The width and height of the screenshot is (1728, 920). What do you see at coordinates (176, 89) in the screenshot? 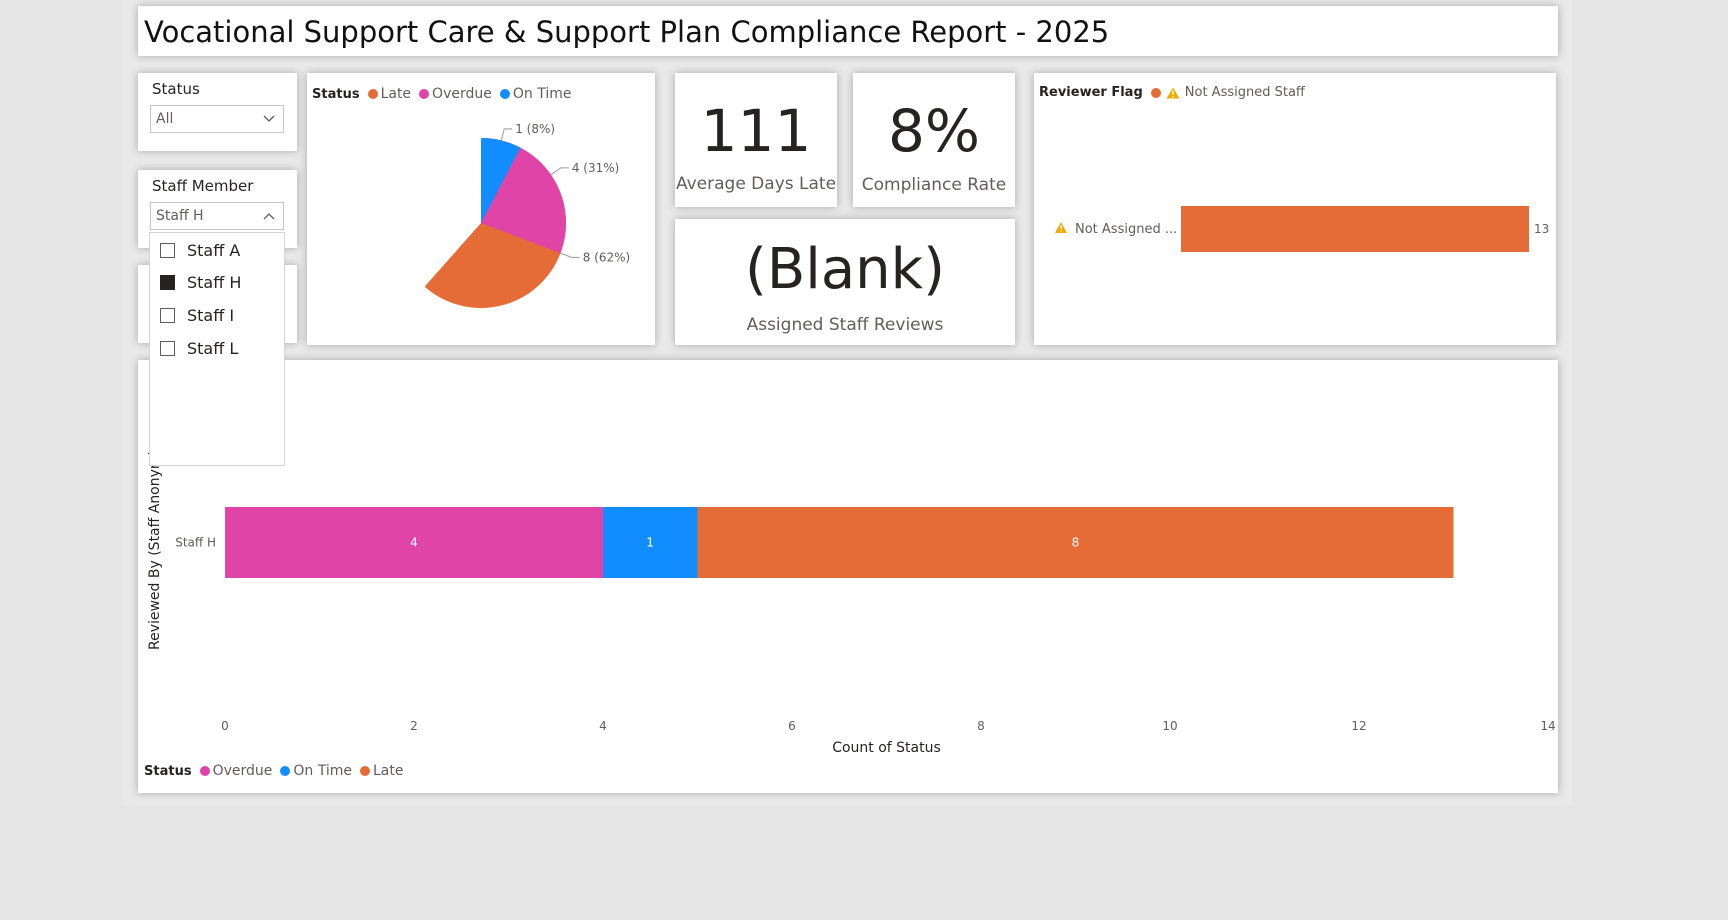
I see `status-slicer-label: Status` at bounding box center [176, 89].